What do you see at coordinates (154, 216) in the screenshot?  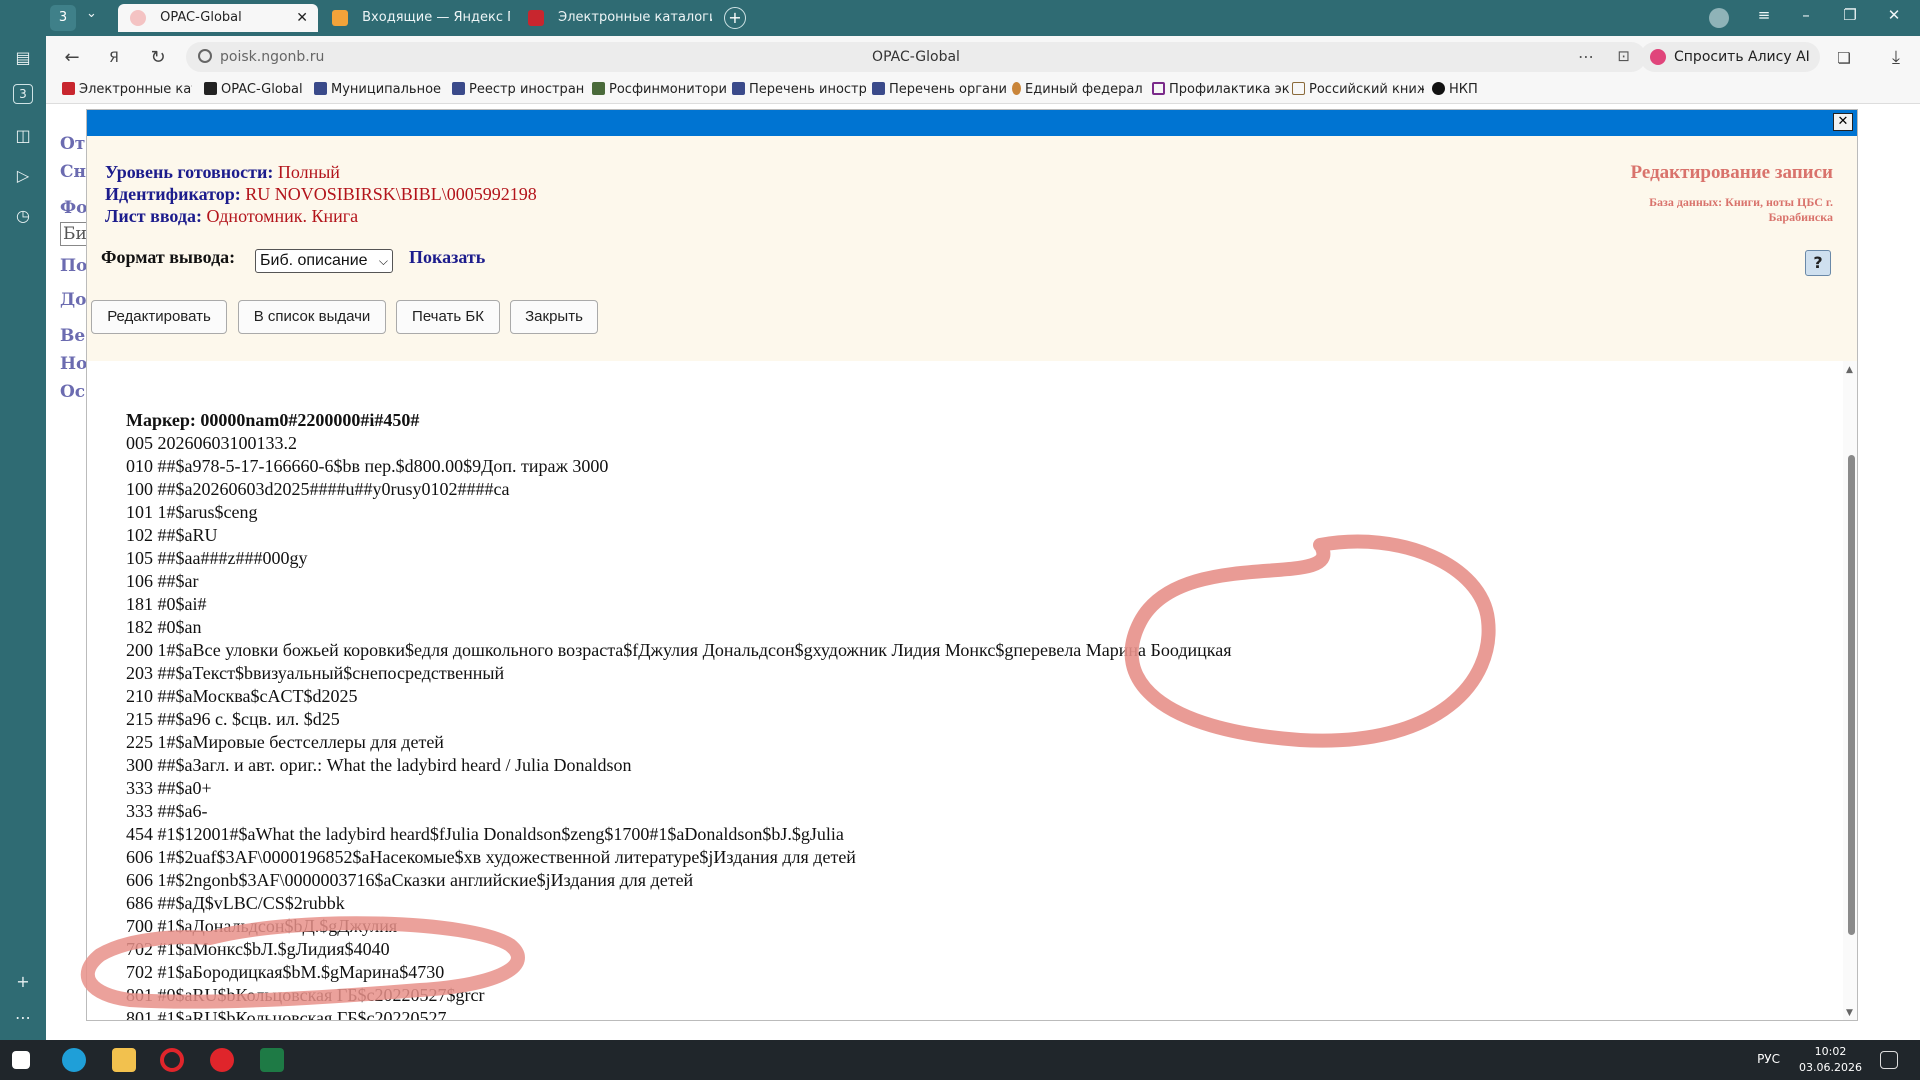 I see `input-sheet-label: Лист ввода:` at bounding box center [154, 216].